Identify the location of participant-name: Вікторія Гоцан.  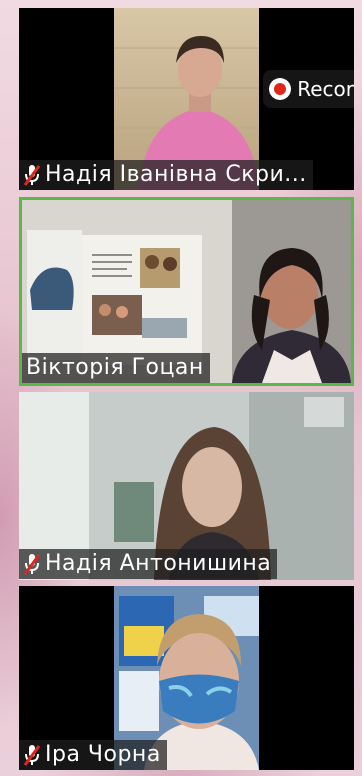
(115, 367).